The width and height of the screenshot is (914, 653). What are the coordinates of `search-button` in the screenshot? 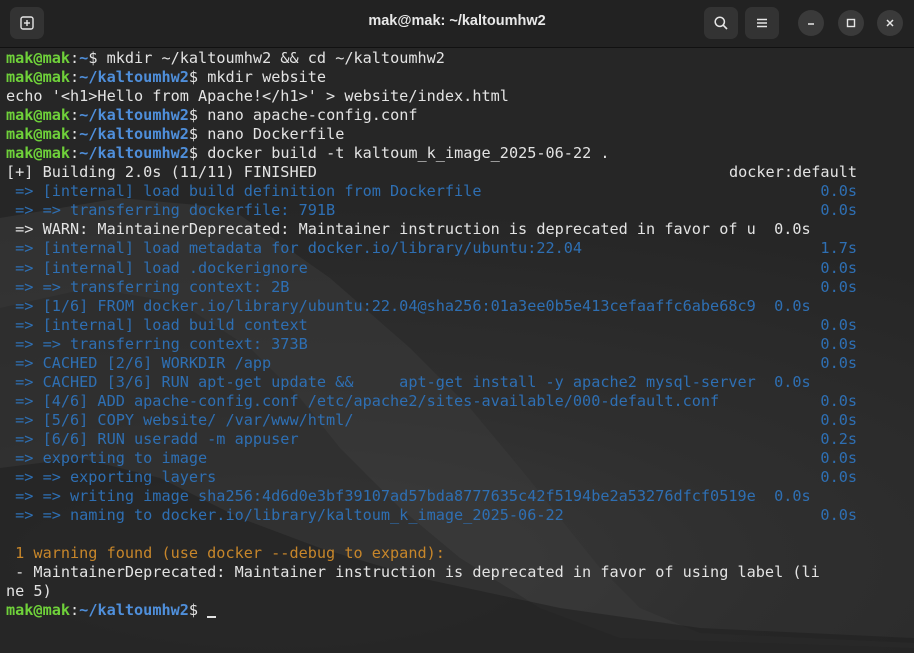 It's located at (721, 23).